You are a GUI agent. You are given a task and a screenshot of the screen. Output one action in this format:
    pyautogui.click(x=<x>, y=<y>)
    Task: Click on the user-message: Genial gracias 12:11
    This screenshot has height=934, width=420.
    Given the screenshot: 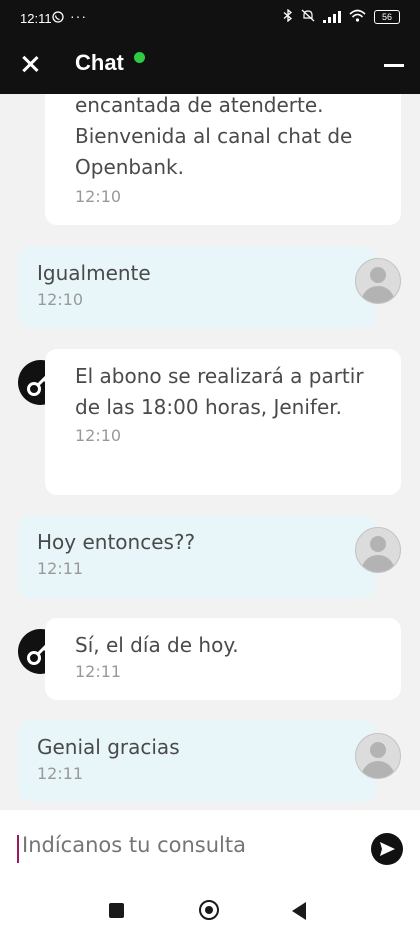 What is the action you would take?
    pyautogui.click(x=197, y=761)
    